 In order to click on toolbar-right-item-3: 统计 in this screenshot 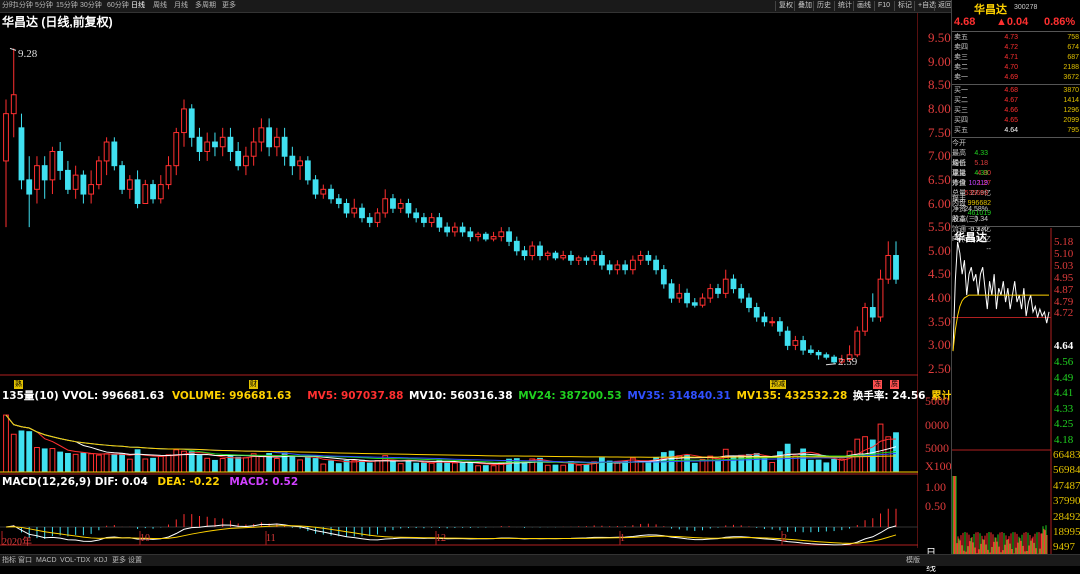, I will do `click(843, 6)`.